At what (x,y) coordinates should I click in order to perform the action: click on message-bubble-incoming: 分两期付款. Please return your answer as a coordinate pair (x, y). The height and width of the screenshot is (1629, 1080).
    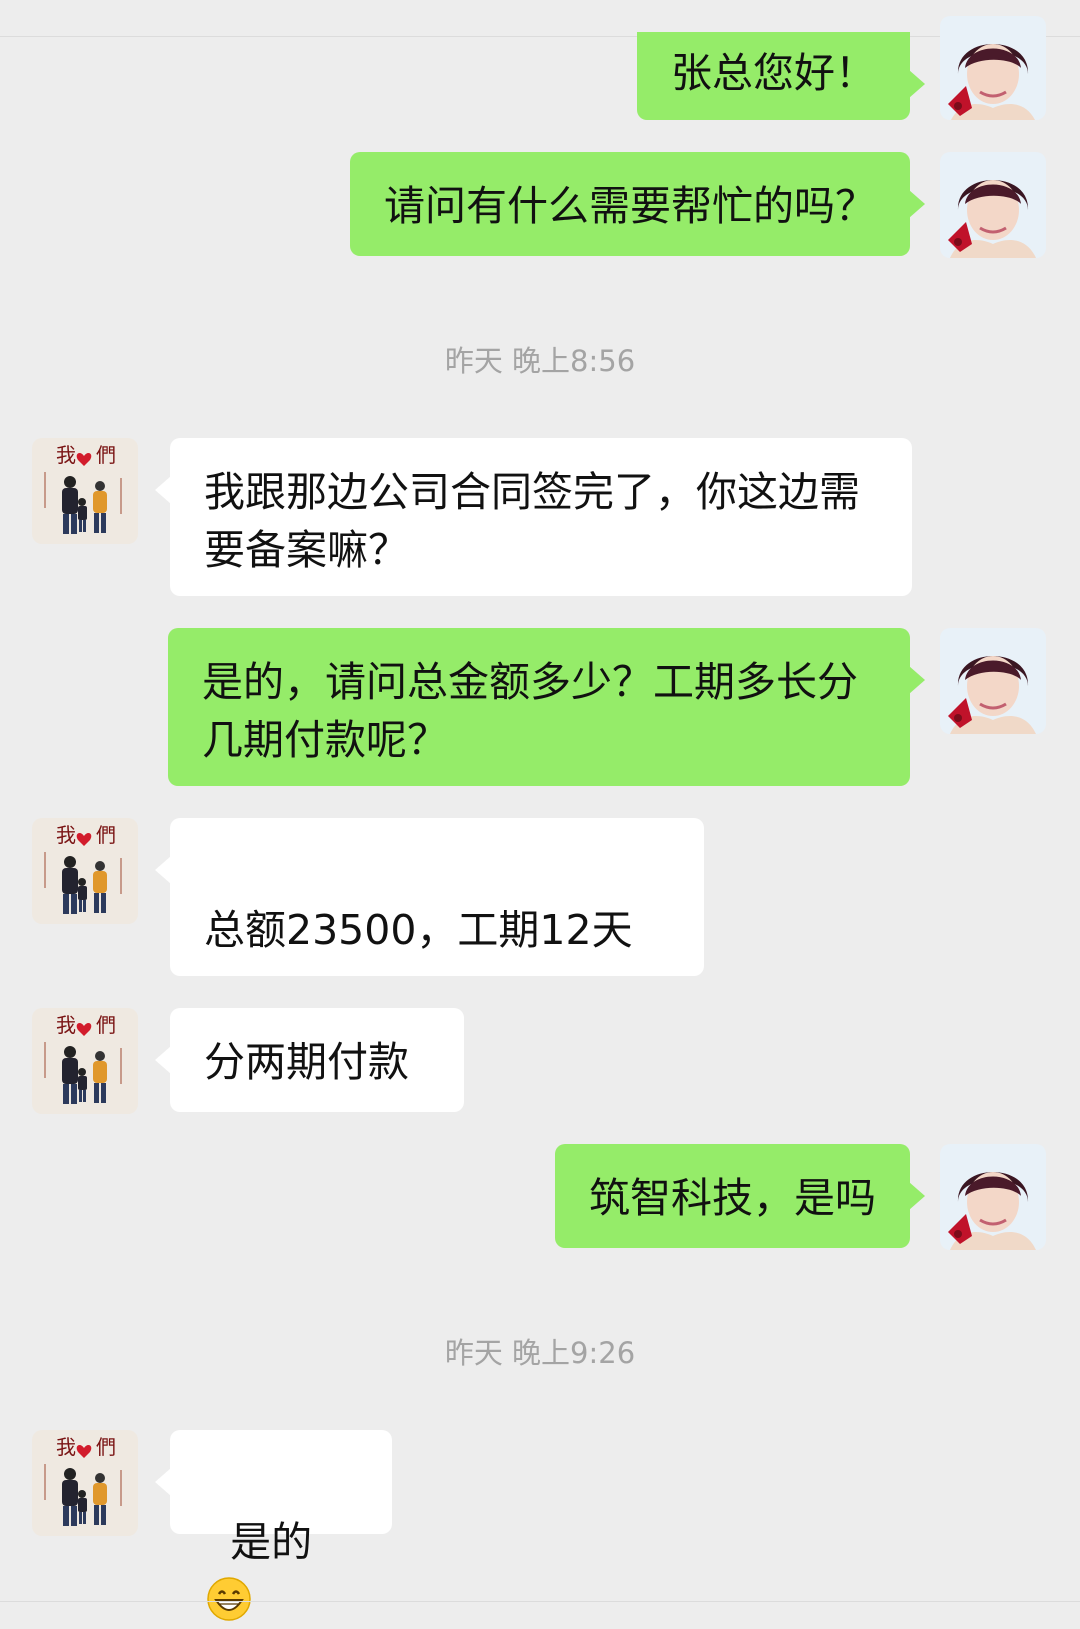
    Looking at the image, I should click on (309, 1060).